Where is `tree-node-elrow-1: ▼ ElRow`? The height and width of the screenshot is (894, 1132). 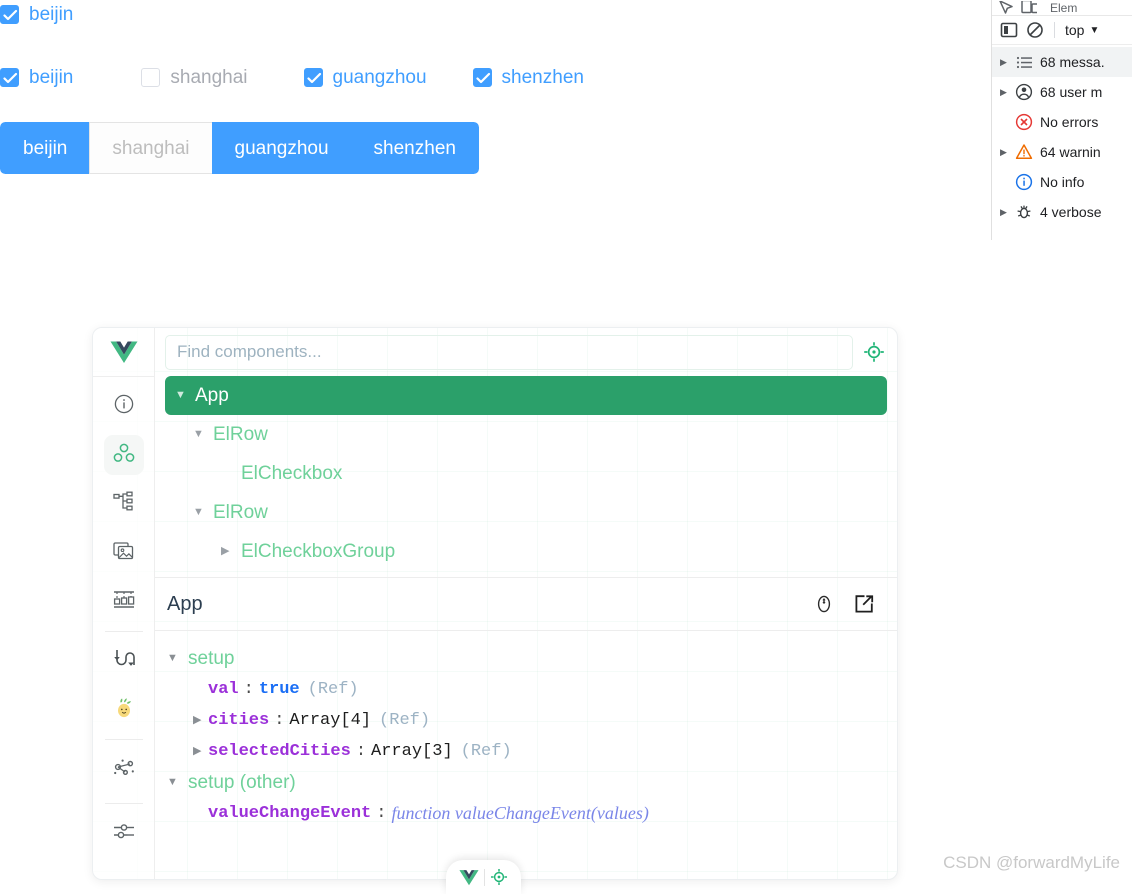 tree-node-elrow-1: ▼ ElRow is located at coordinates (526, 434).